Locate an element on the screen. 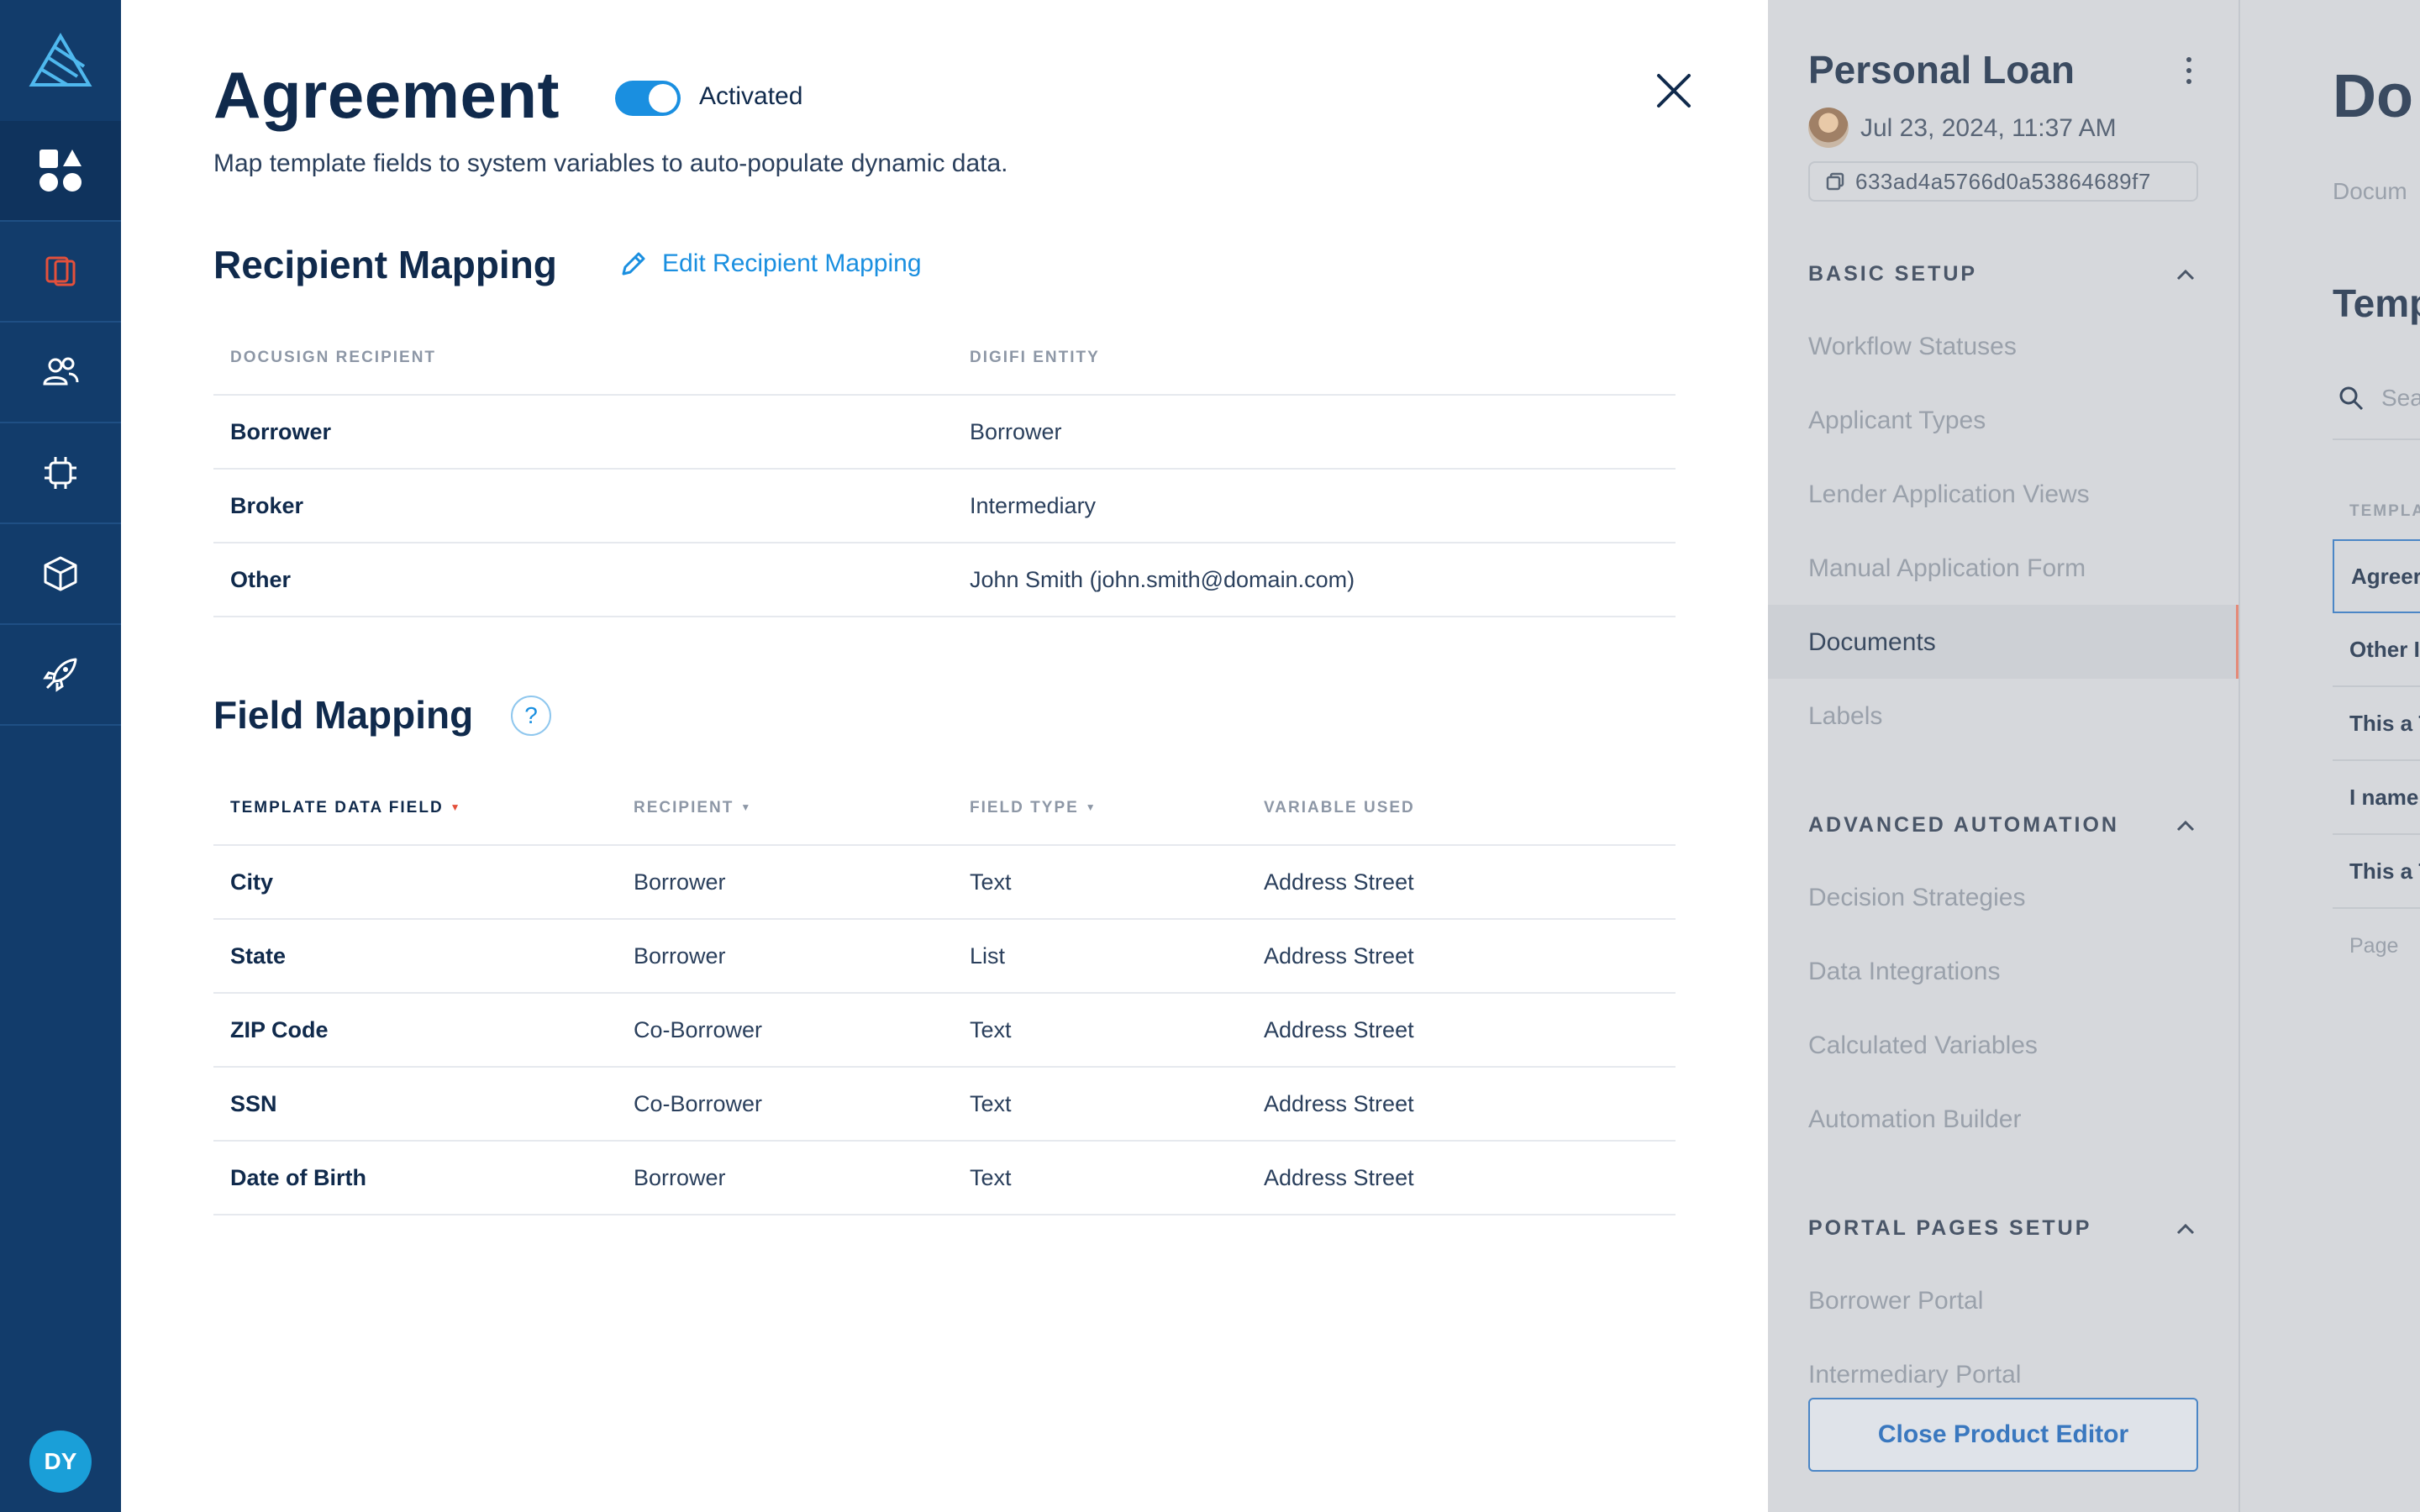 This screenshot has width=2420, height=1512. pencil-icon is located at coordinates (633, 264).